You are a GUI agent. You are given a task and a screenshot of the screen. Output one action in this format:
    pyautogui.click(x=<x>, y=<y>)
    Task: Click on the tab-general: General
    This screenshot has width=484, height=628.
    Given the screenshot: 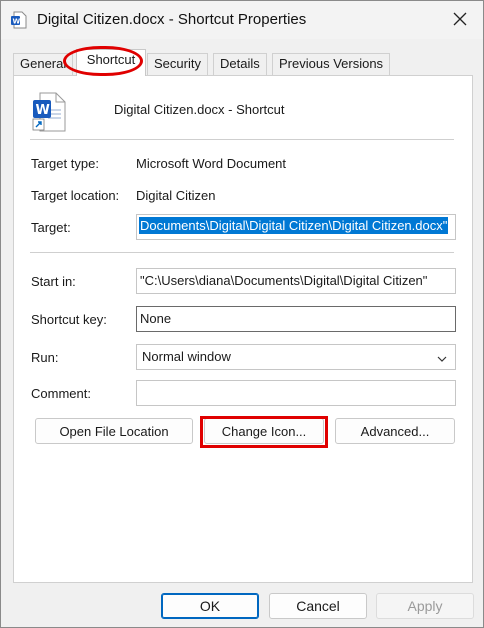 What is the action you would take?
    pyautogui.click(x=43, y=64)
    